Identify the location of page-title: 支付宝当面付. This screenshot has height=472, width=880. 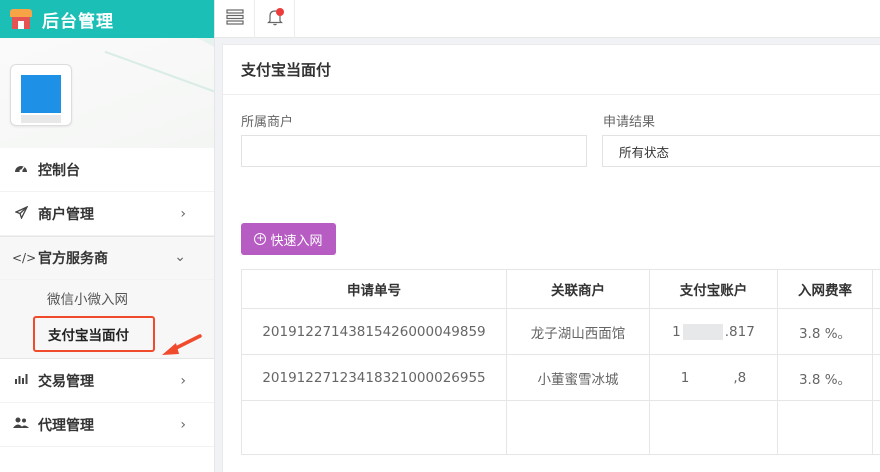
(551, 70).